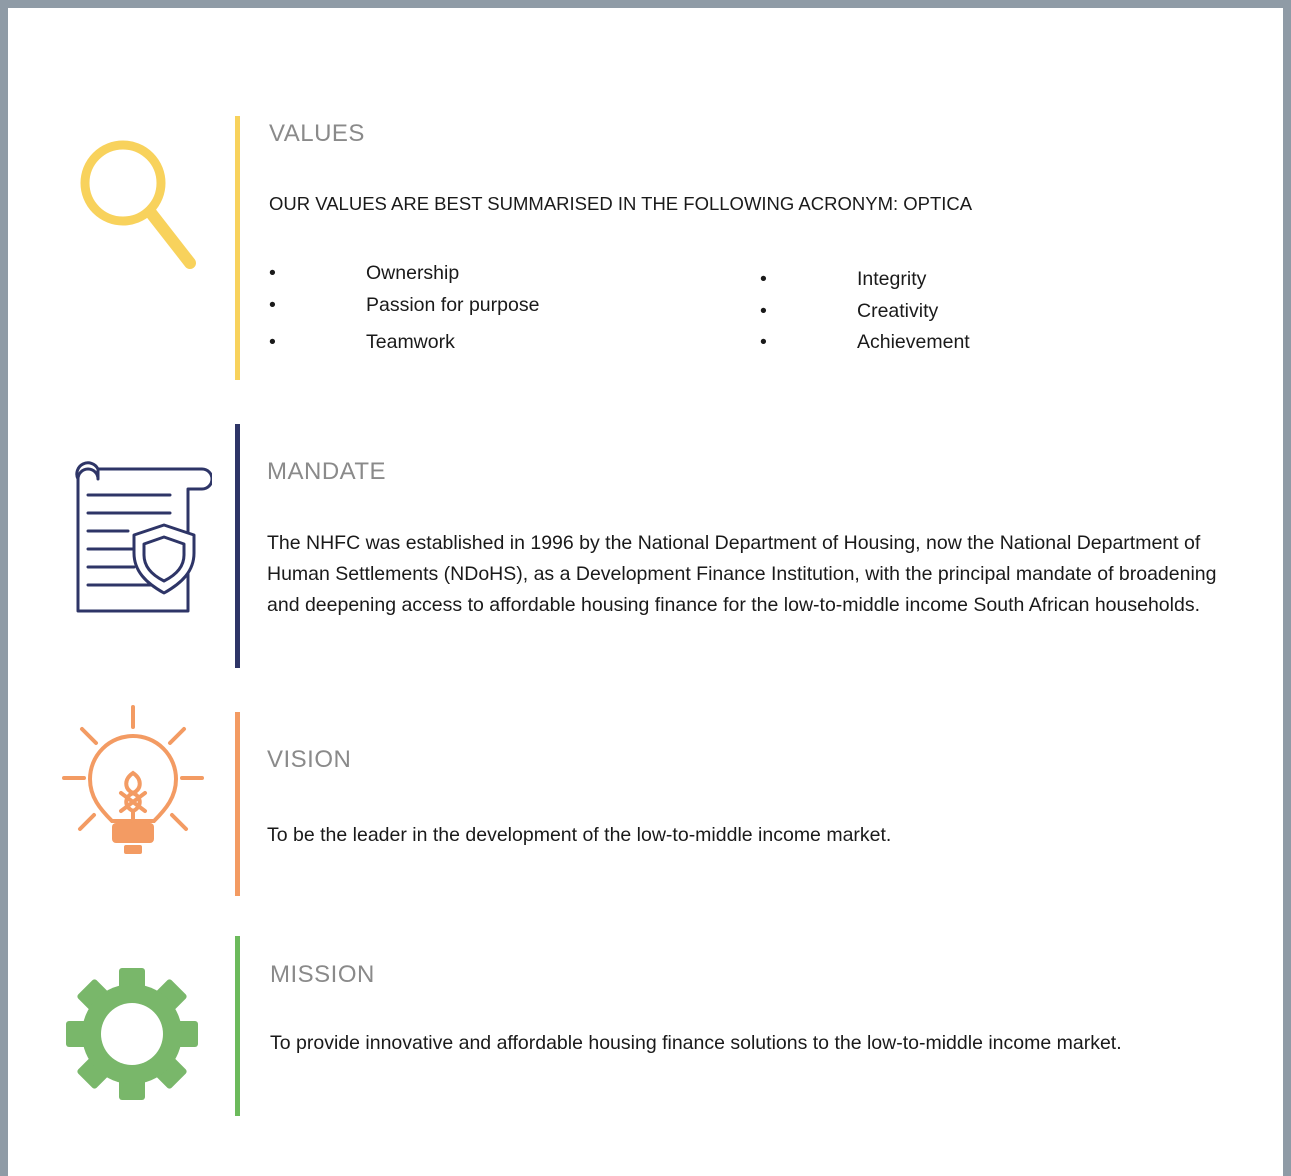  What do you see at coordinates (237, 804) in the screenshot?
I see `vision-accent-bar` at bounding box center [237, 804].